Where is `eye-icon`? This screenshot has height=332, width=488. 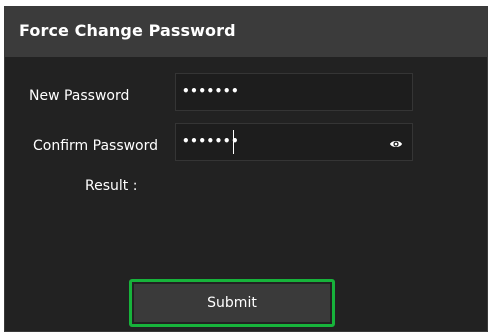 eye-icon is located at coordinates (396, 143).